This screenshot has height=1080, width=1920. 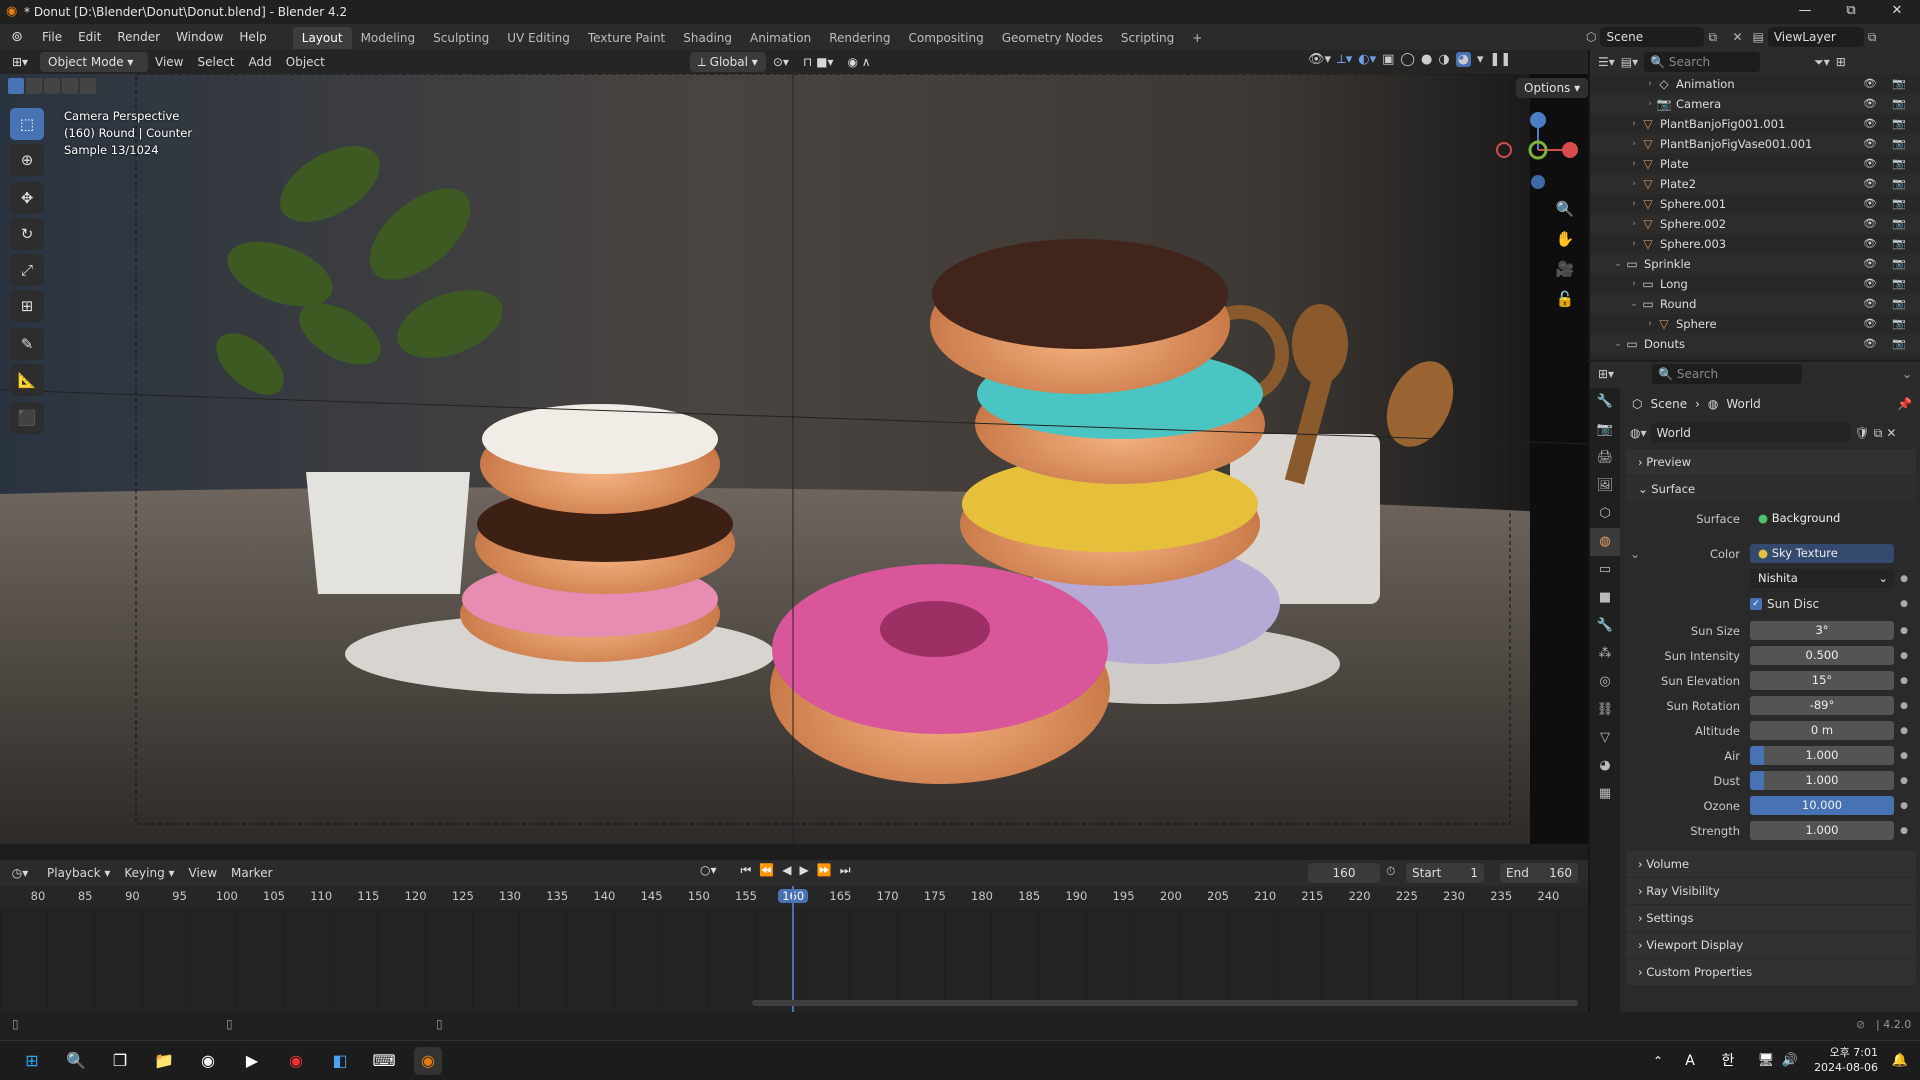 What do you see at coordinates (20, 873) in the screenshot?
I see `timeline-editor-icon: ◷▾` at bounding box center [20, 873].